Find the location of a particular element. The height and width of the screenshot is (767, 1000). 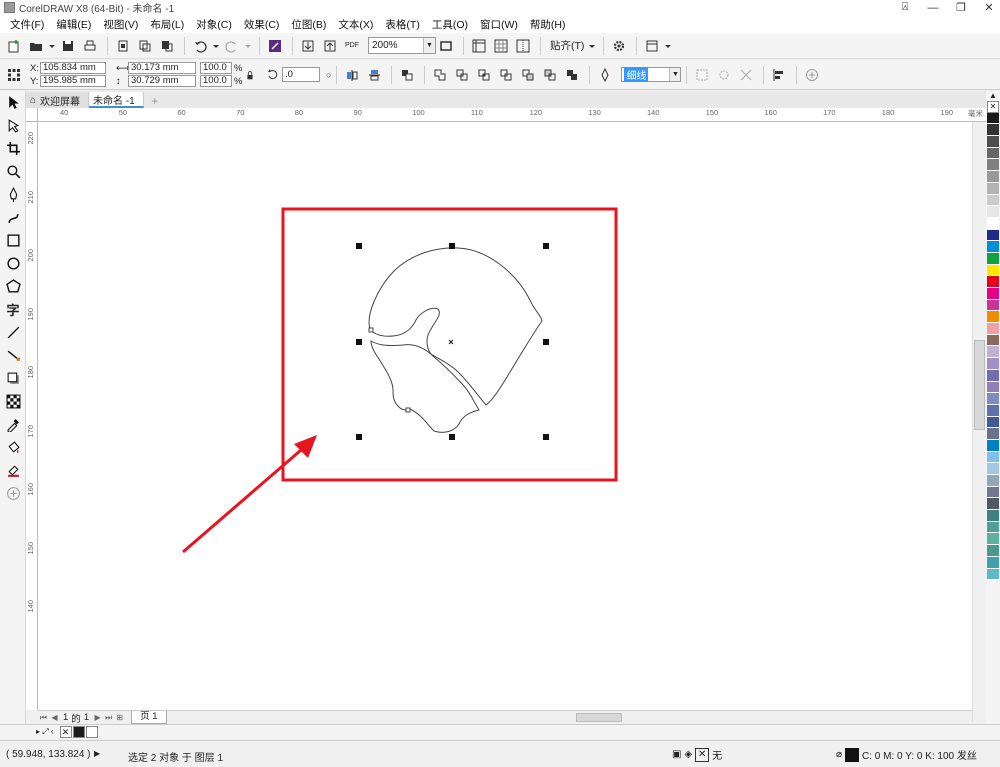

transparency-tool is located at coordinates (13, 401).